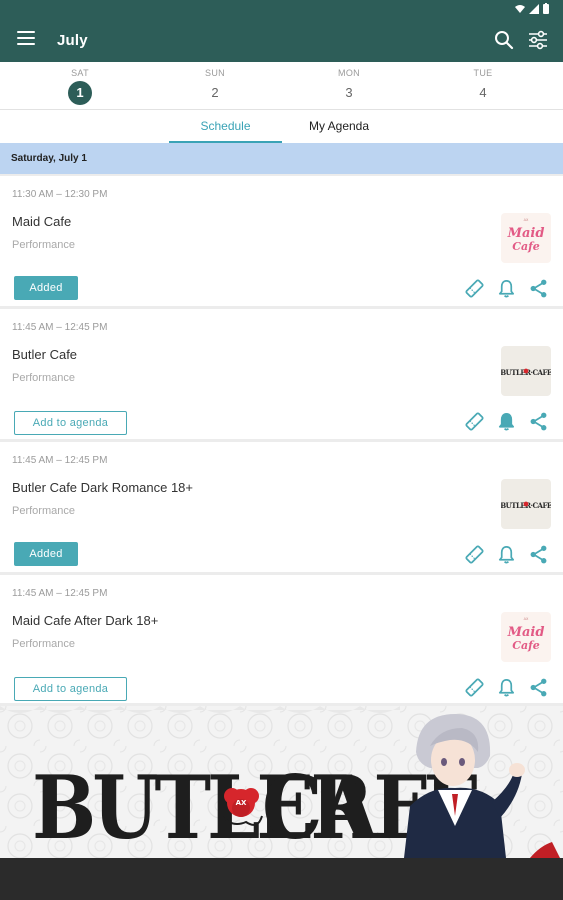 Image resolution: width=563 pixels, height=900 pixels. I want to click on page-title: July, so click(72, 40).